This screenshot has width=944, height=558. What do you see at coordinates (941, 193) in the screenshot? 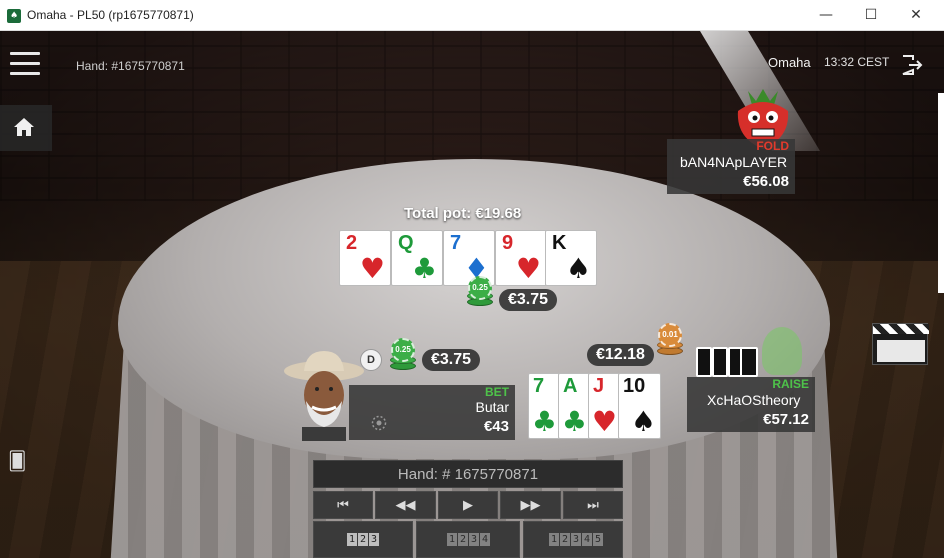
I see `side-panel-edge` at bounding box center [941, 193].